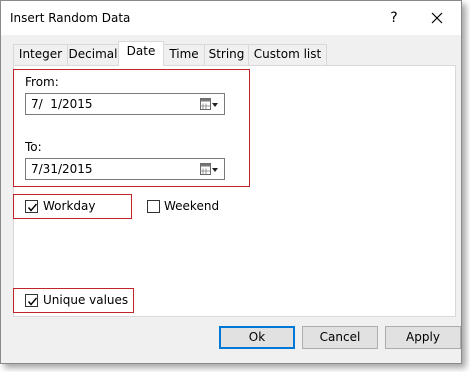  Describe the element at coordinates (40, 54) in the screenshot. I see `tab-integer: Integer` at that location.